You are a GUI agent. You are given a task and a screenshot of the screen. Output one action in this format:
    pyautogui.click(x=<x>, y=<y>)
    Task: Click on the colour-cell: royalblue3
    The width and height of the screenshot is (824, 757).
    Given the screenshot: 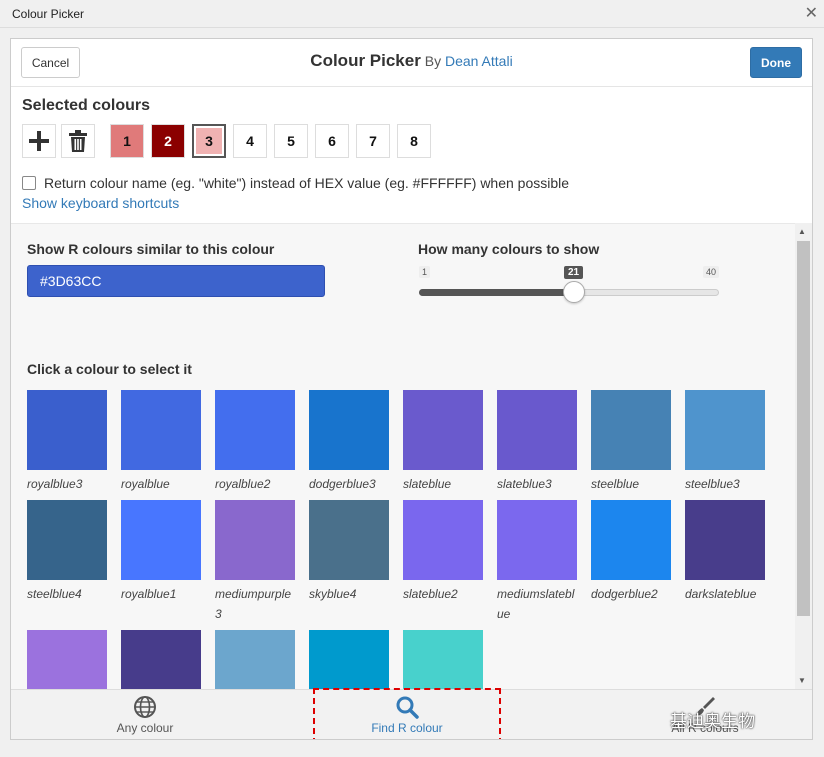 What is the action you would take?
    pyautogui.click(x=67, y=442)
    